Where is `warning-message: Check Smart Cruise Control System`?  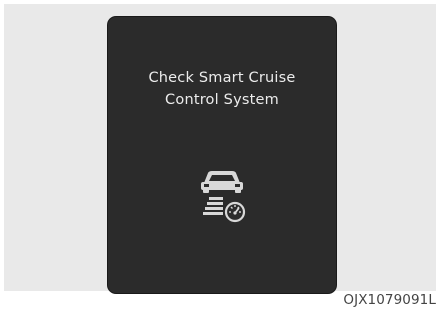
warning-message: Check Smart Cruise Control System is located at coordinates (222, 89).